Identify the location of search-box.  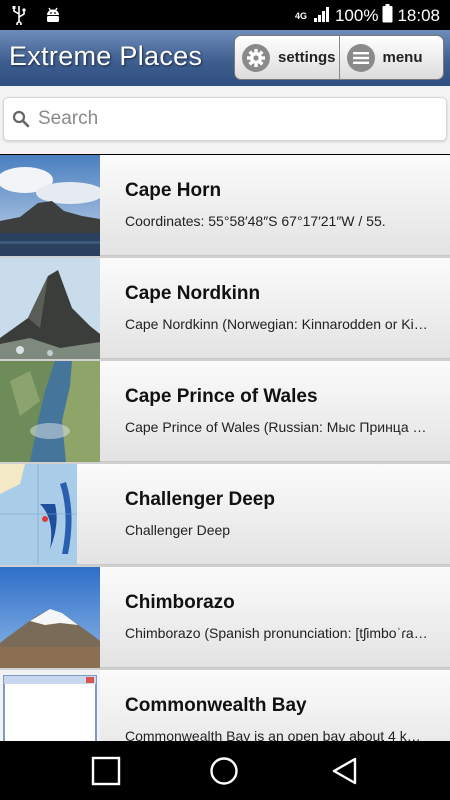
(225, 119).